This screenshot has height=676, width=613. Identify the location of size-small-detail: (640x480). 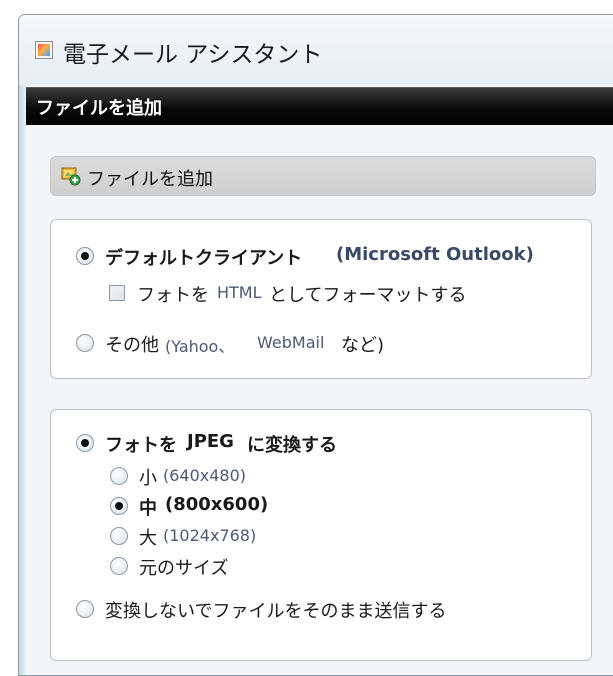
(205, 475).